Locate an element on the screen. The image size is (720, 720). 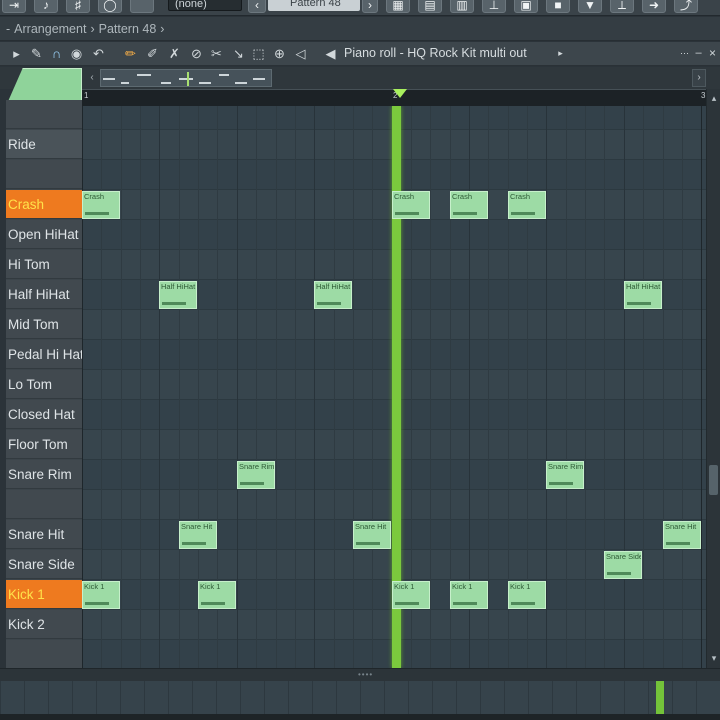
event-grid is located at coordinates (360, 697).